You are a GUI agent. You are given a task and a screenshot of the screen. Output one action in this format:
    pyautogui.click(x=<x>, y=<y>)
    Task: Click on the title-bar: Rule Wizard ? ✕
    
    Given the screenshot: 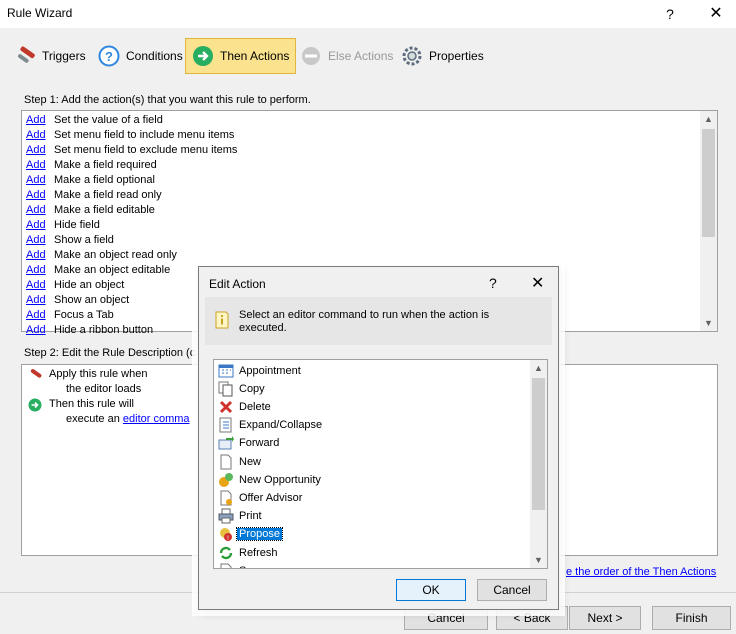 What is the action you would take?
    pyautogui.click(x=368, y=14)
    